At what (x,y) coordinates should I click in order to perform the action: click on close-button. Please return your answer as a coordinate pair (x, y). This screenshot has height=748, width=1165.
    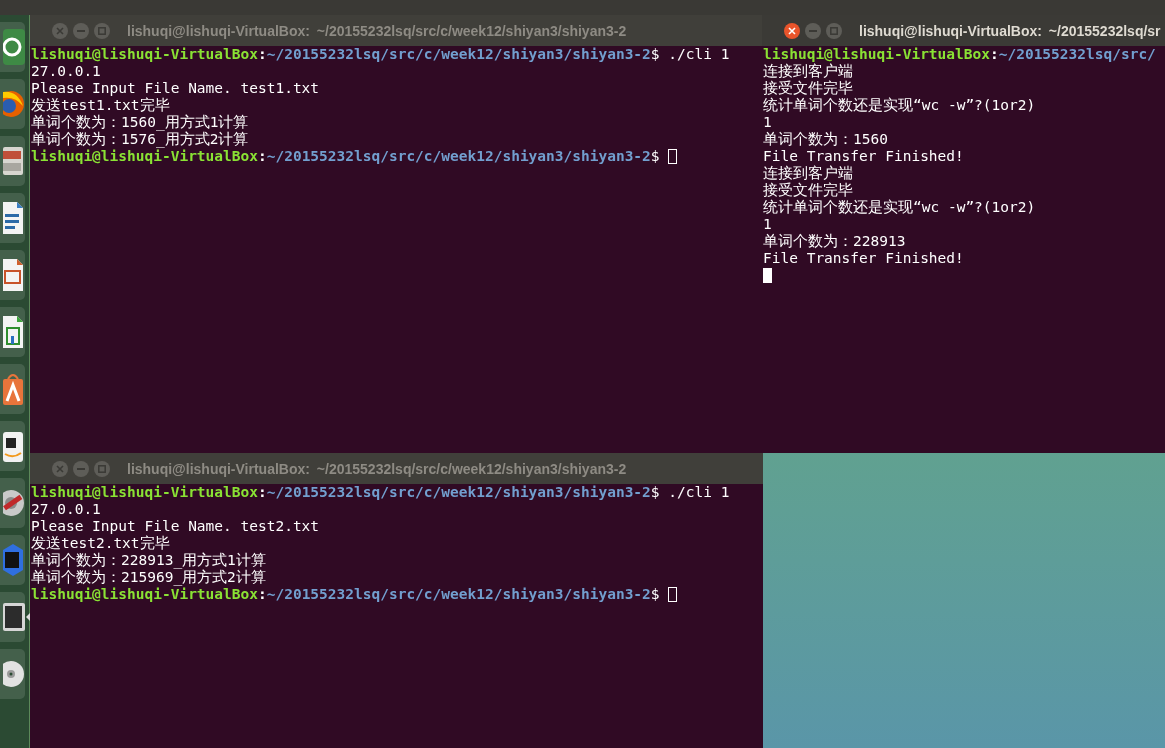
    Looking at the image, I should click on (792, 30).